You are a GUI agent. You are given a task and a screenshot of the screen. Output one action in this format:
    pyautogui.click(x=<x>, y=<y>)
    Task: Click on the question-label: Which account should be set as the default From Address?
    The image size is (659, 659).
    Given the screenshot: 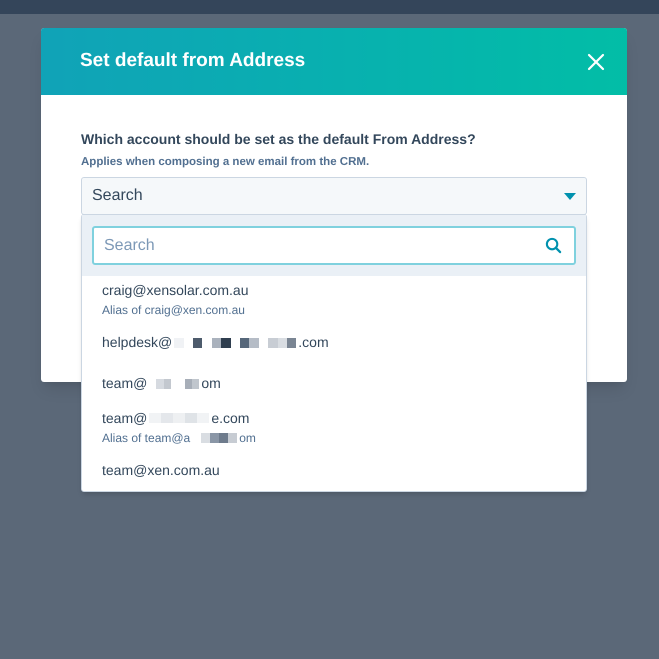 What is the action you would take?
    pyautogui.click(x=279, y=139)
    